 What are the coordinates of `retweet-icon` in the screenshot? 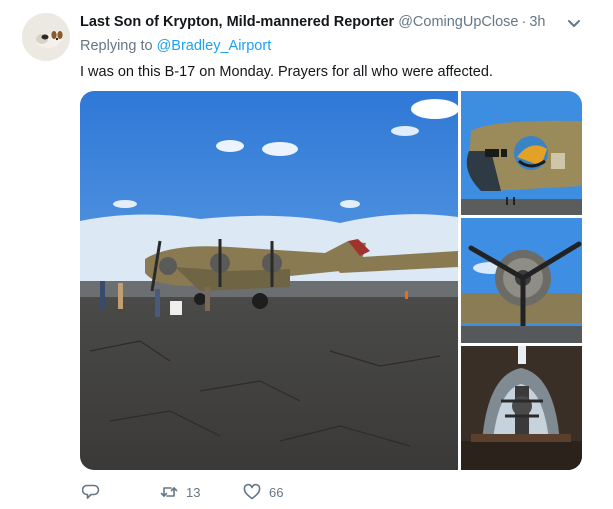 It's located at (169, 492).